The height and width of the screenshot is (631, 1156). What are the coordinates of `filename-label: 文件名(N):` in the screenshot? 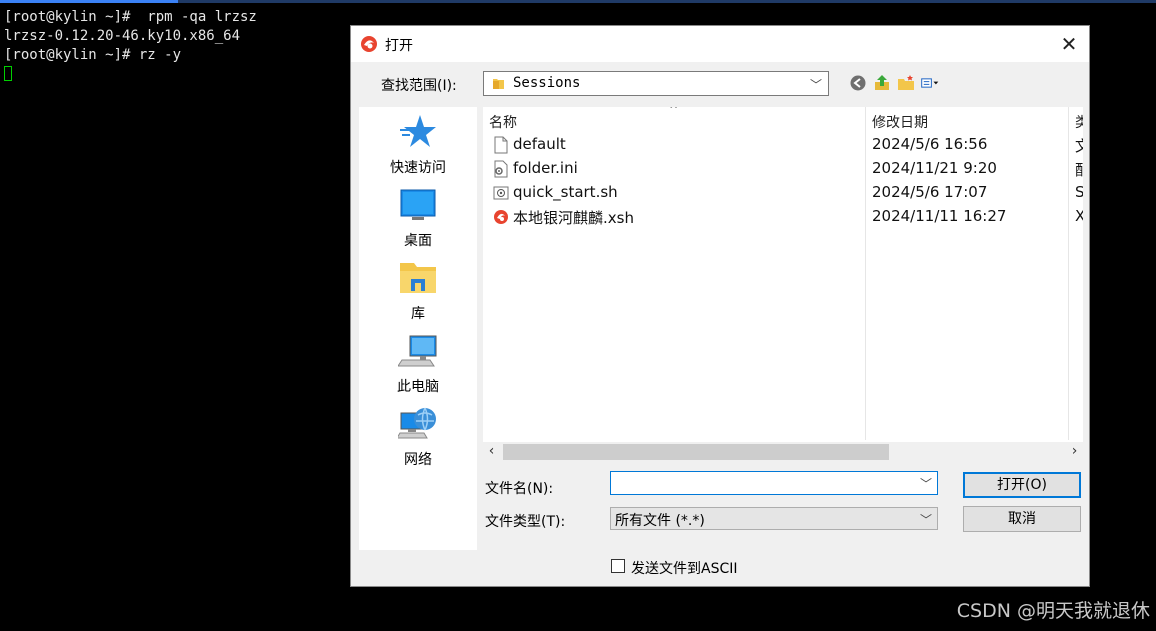 It's located at (519, 489).